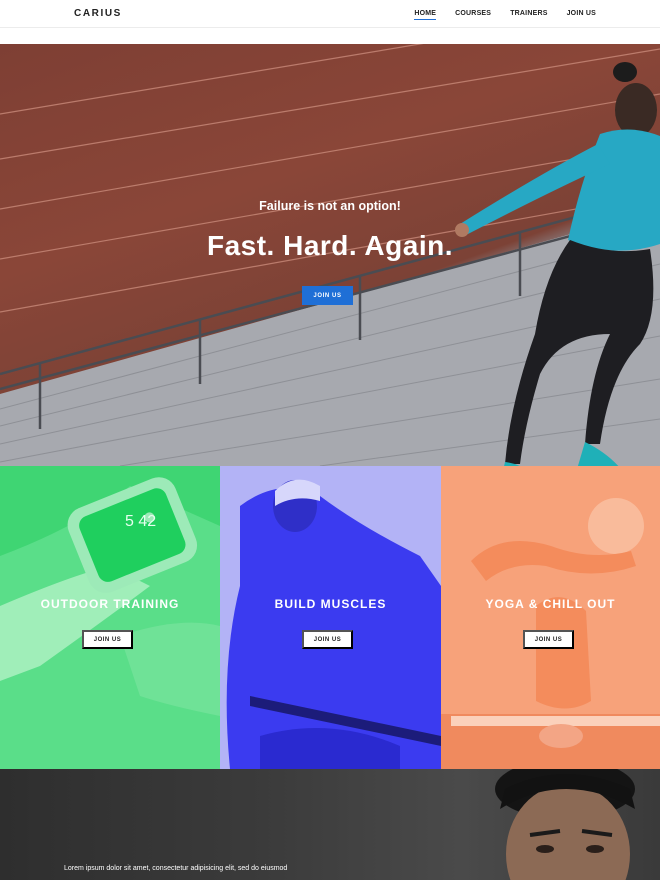  Describe the element at coordinates (548, 639) in the screenshot. I see `yoga-join-button: JOIN US` at that location.